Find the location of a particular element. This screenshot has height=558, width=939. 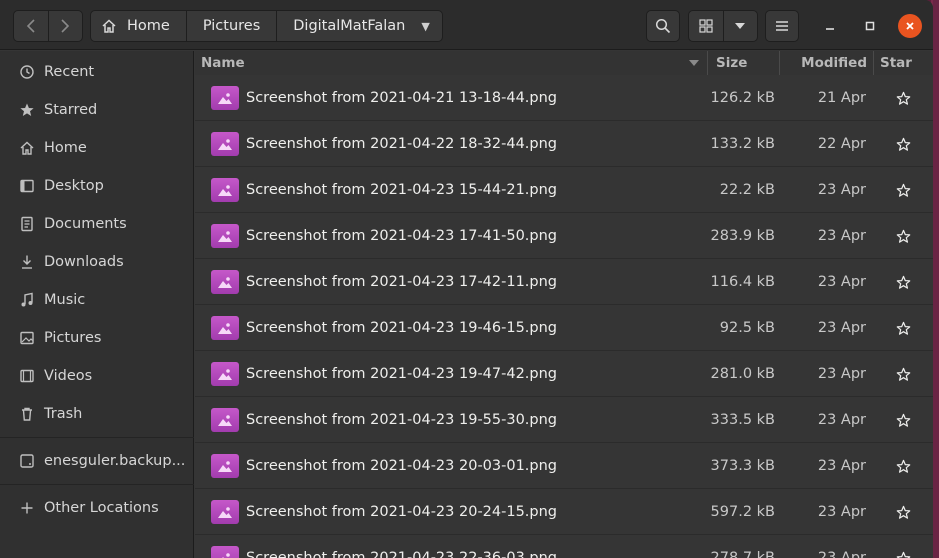

file-name: Screenshot from 2021-04-23 15-44-21.png is located at coordinates (402, 190).